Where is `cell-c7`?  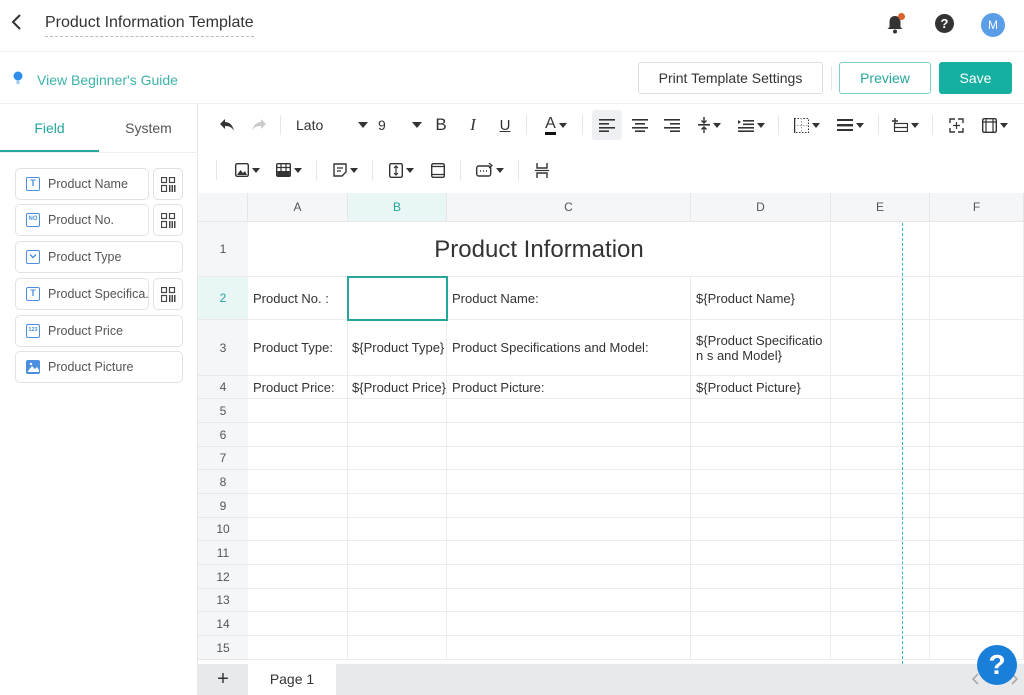 cell-c7 is located at coordinates (569, 458).